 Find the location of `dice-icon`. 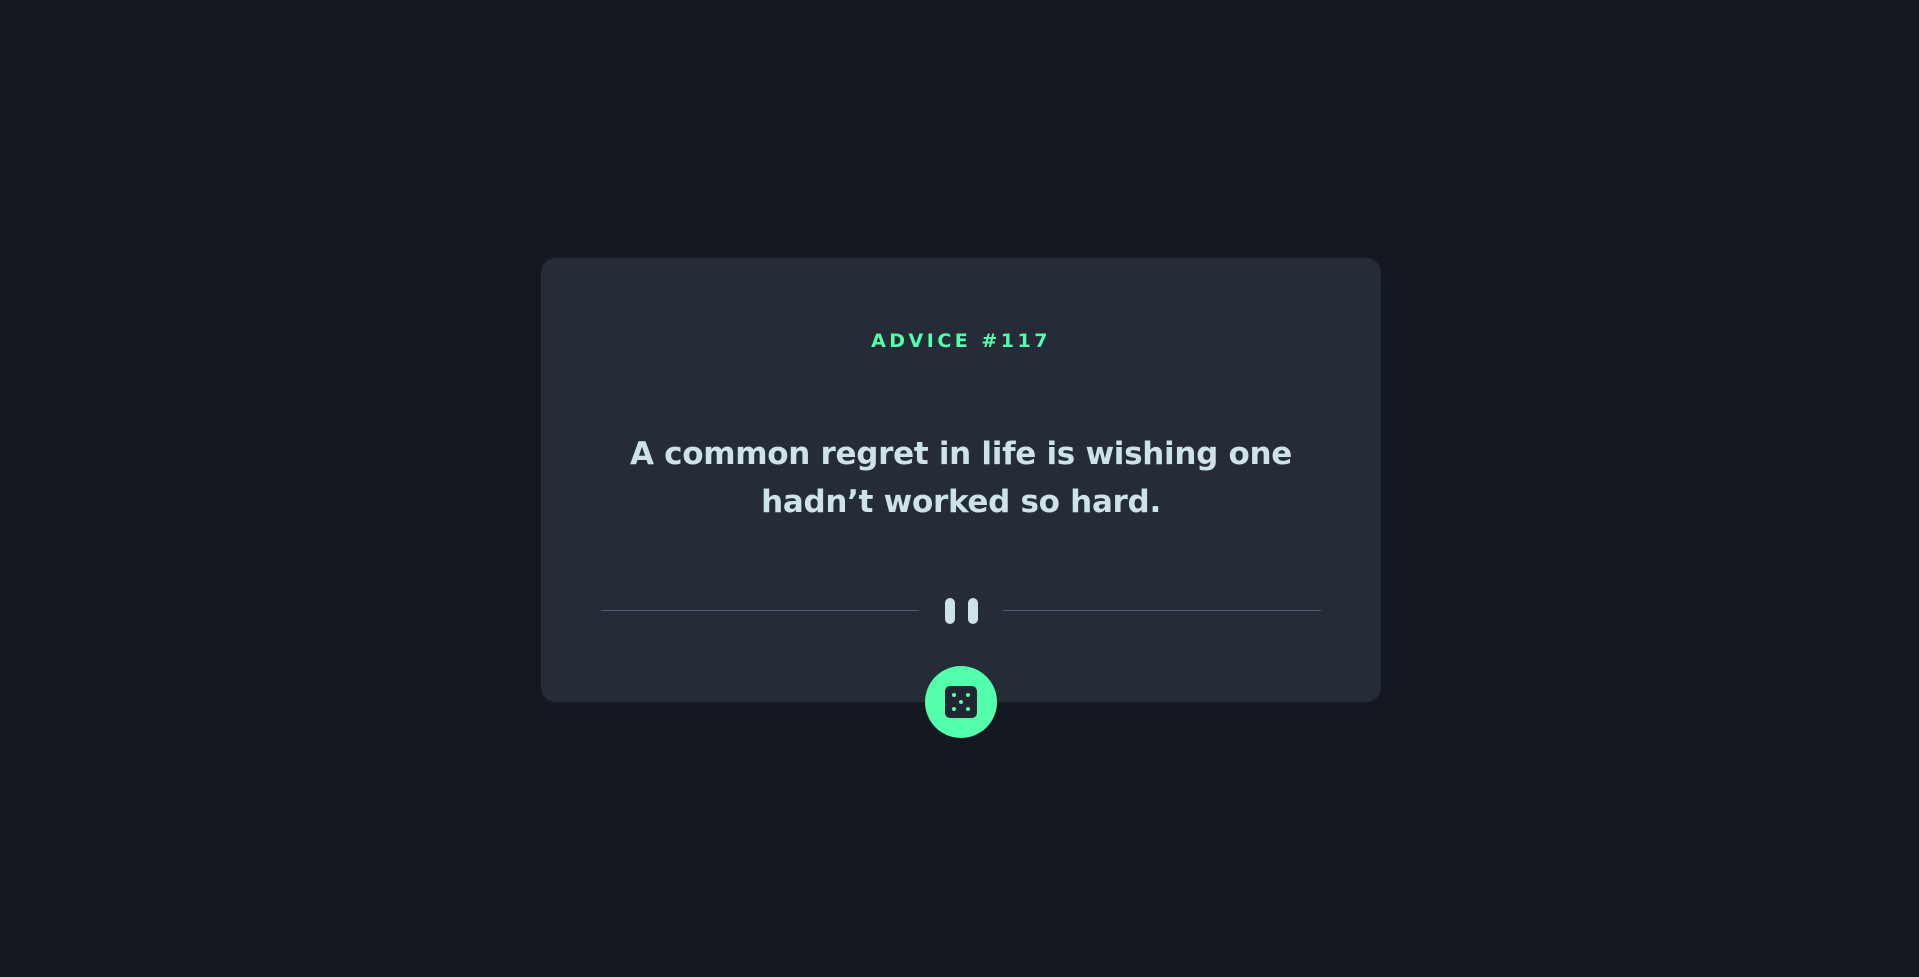

dice-icon is located at coordinates (961, 702).